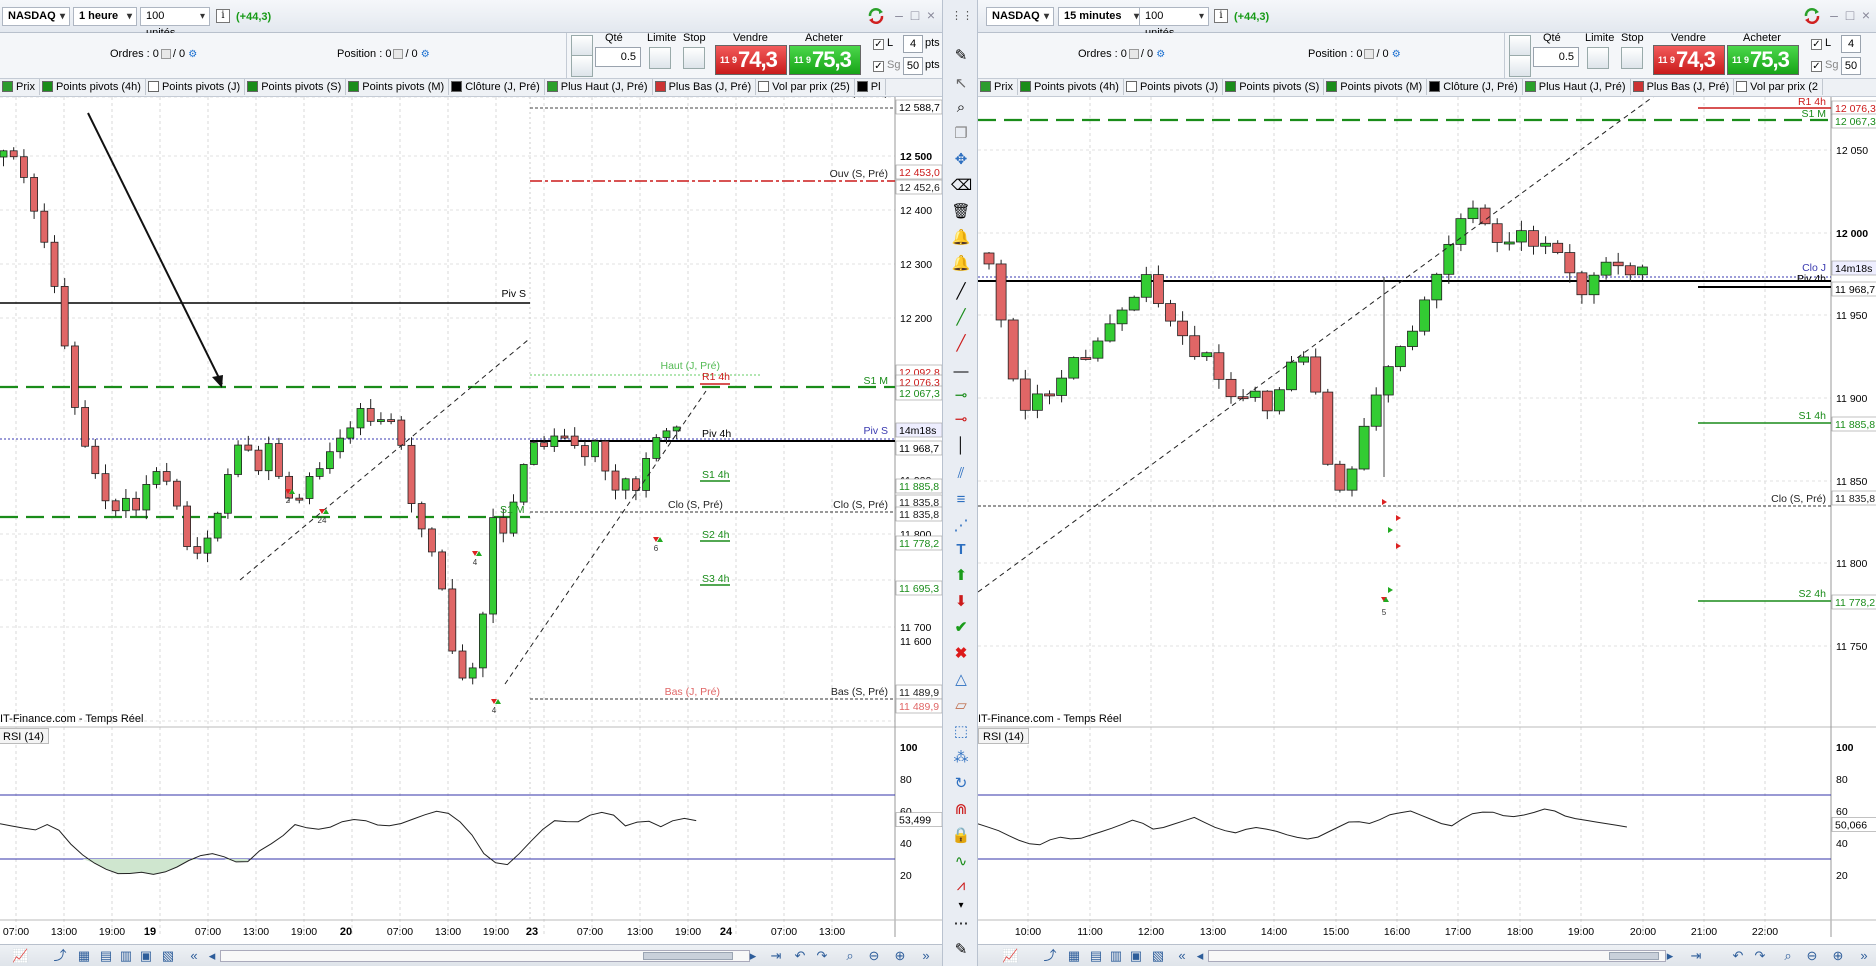 The width and height of the screenshot is (1876, 966). What do you see at coordinates (1116, 956) in the screenshot?
I see `layout-icon: ▥` at bounding box center [1116, 956].